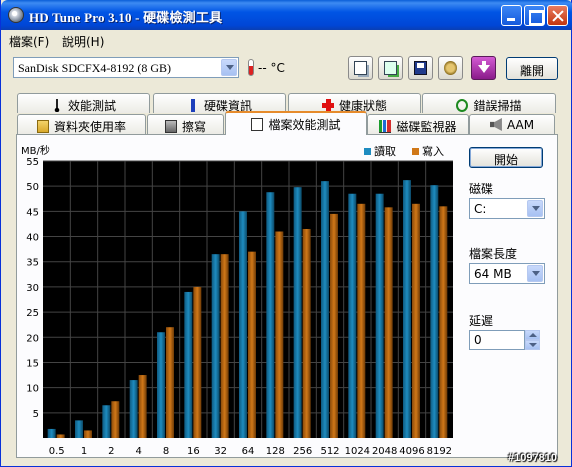 This screenshot has width=572, height=467. What do you see at coordinates (520, 125) in the screenshot?
I see `tab-label: AAM` at bounding box center [520, 125].